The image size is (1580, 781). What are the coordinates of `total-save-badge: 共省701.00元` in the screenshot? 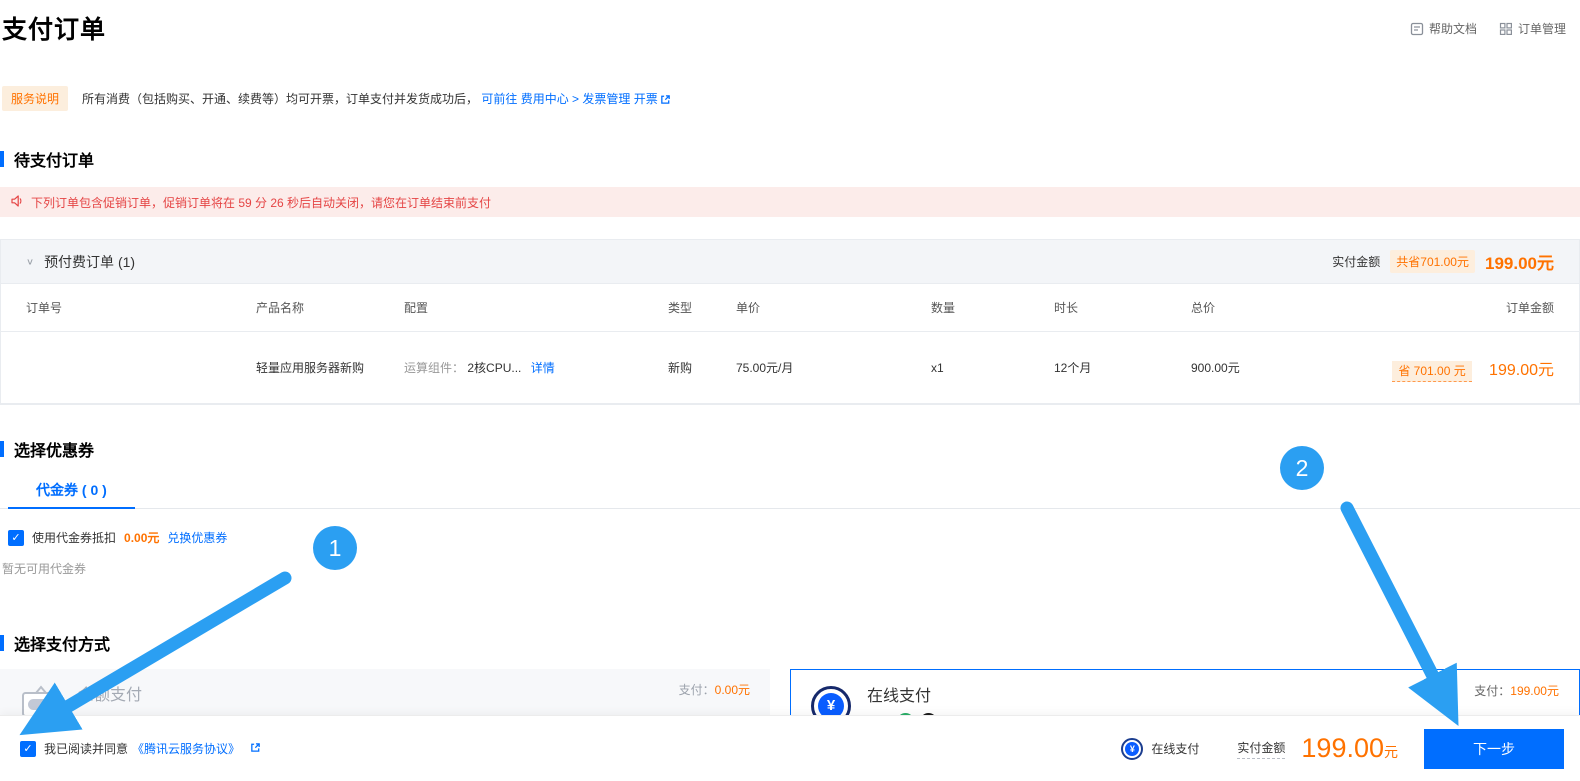 It's located at (1432, 261).